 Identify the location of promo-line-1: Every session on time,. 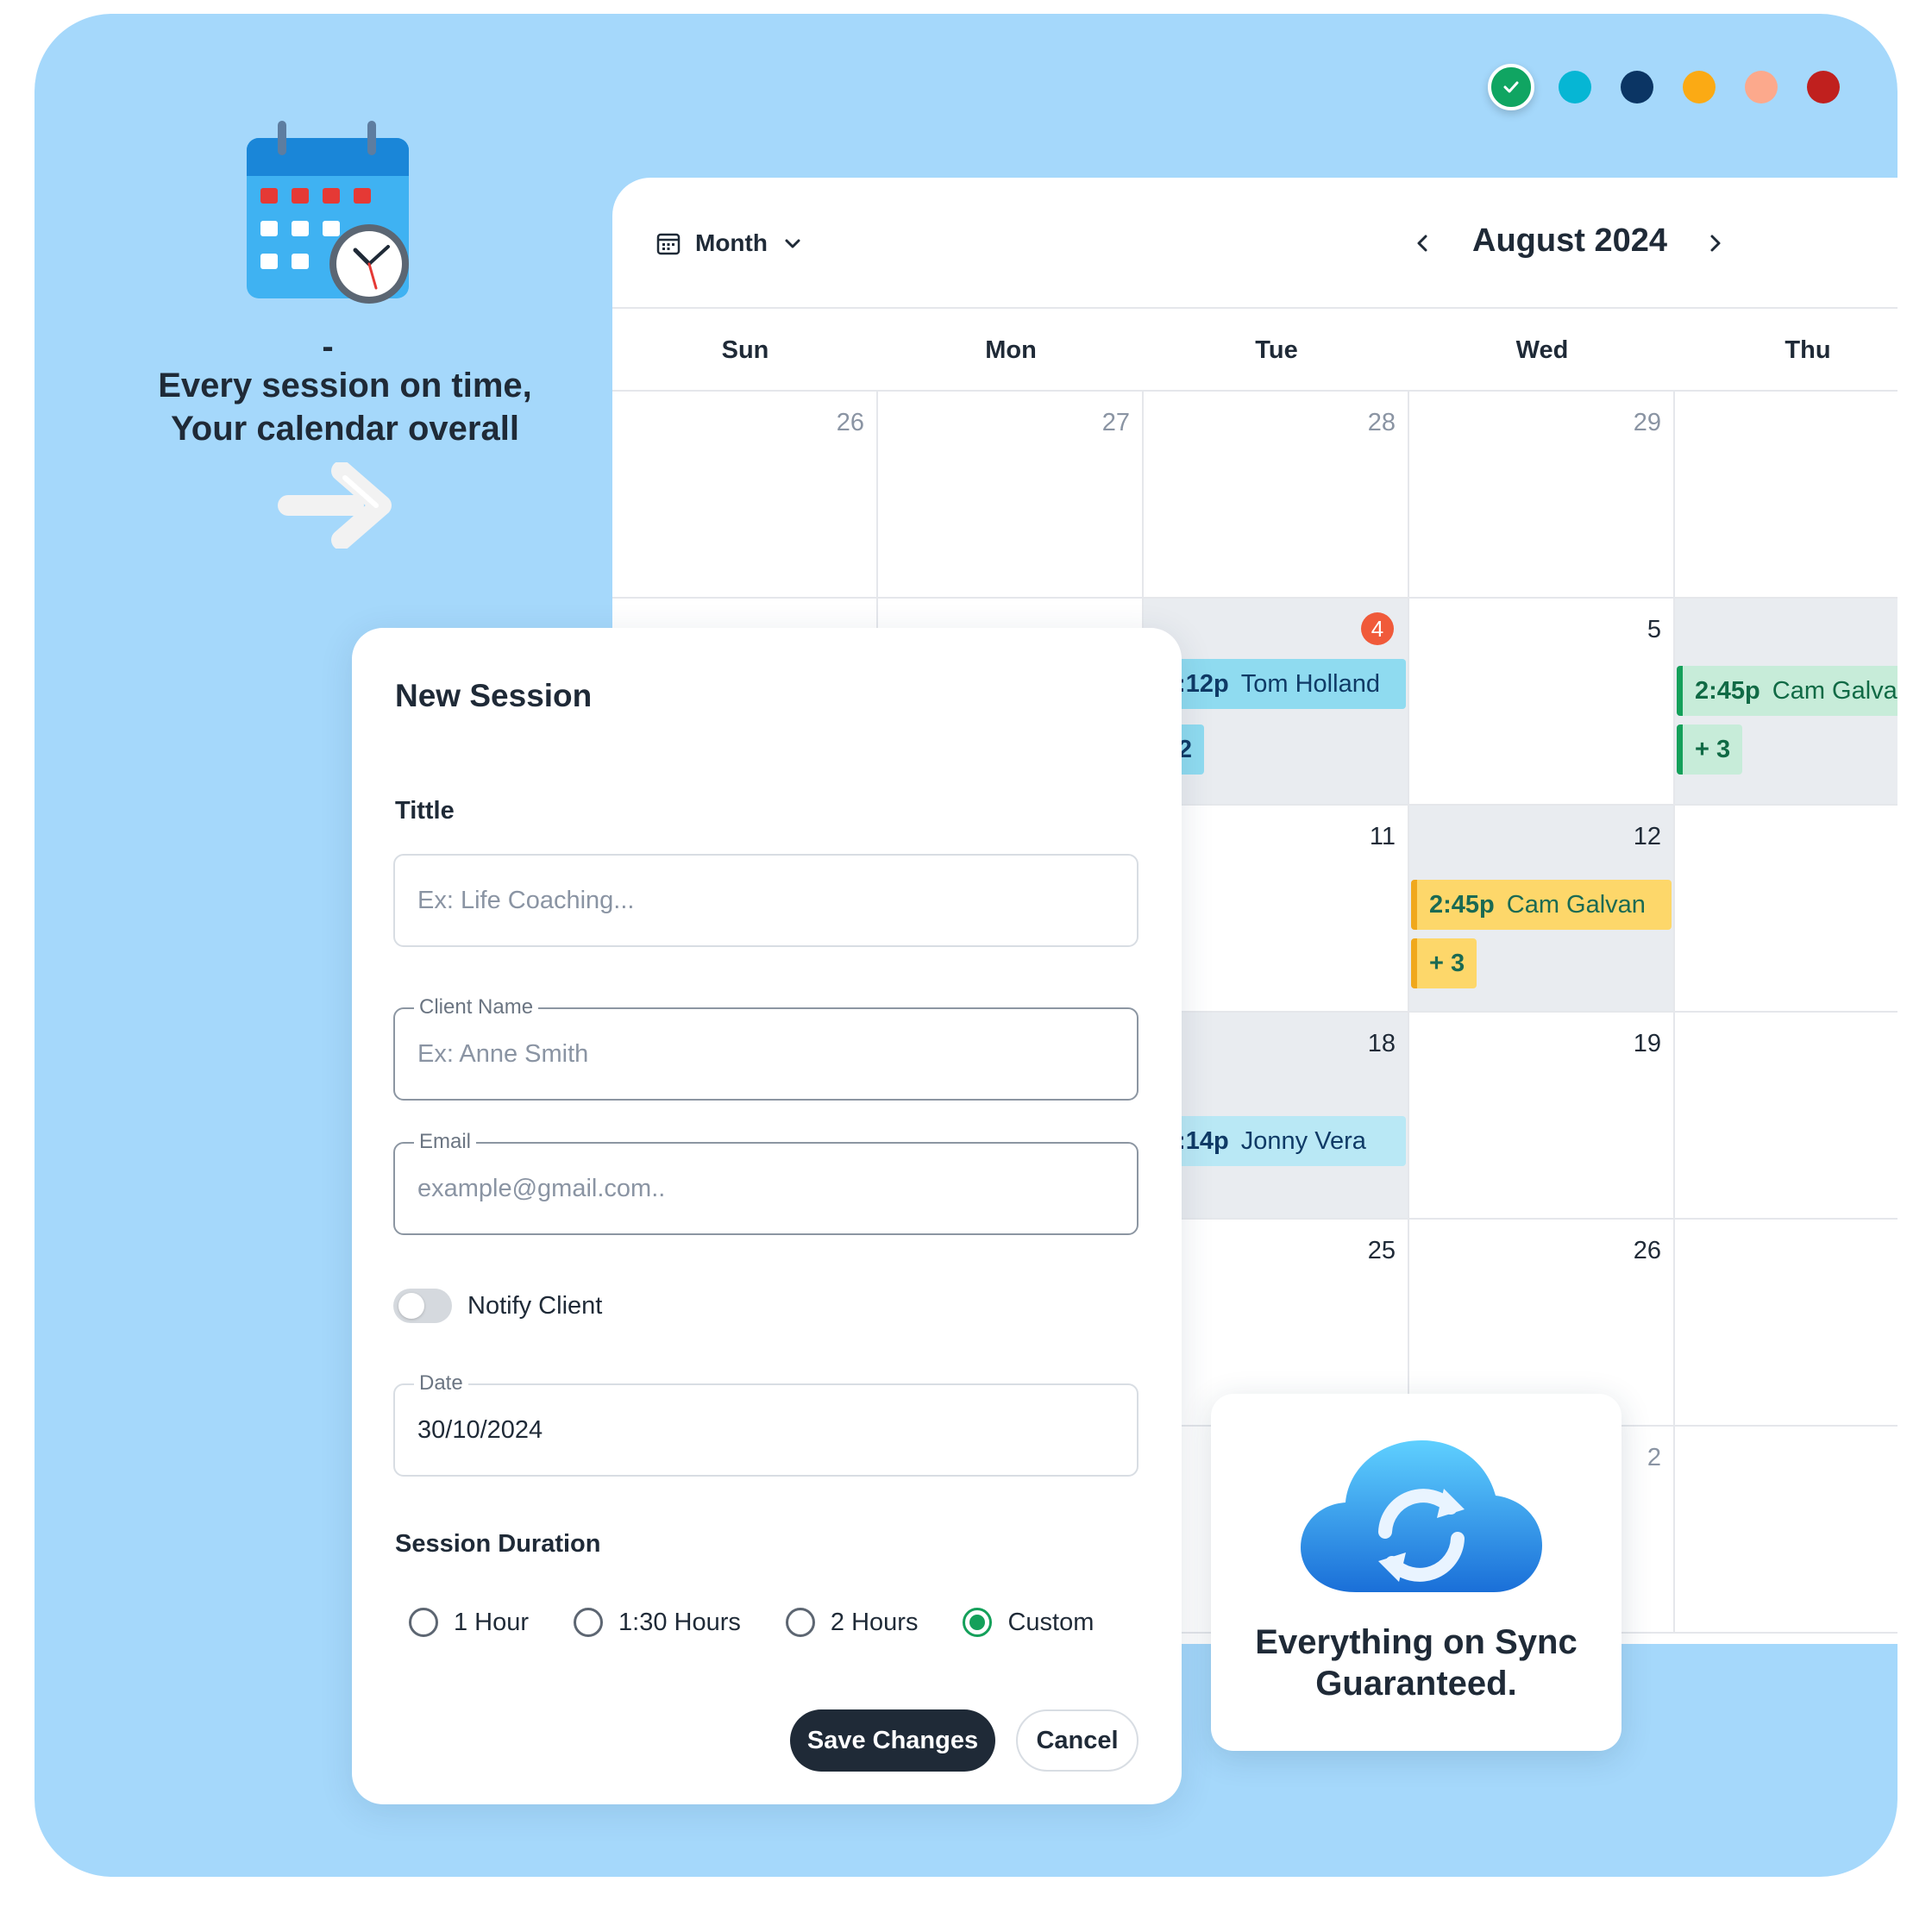
(345, 386).